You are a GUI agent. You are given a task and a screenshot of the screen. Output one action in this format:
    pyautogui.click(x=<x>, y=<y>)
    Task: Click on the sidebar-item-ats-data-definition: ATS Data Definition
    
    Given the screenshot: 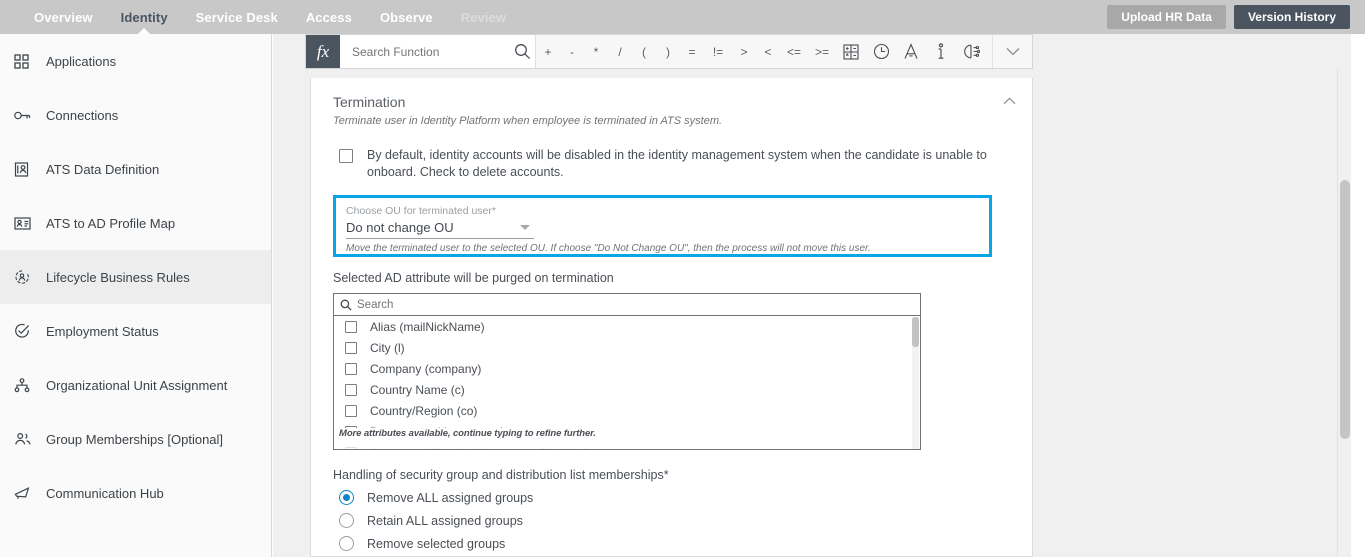 What is the action you would take?
    pyautogui.click(x=135, y=169)
    